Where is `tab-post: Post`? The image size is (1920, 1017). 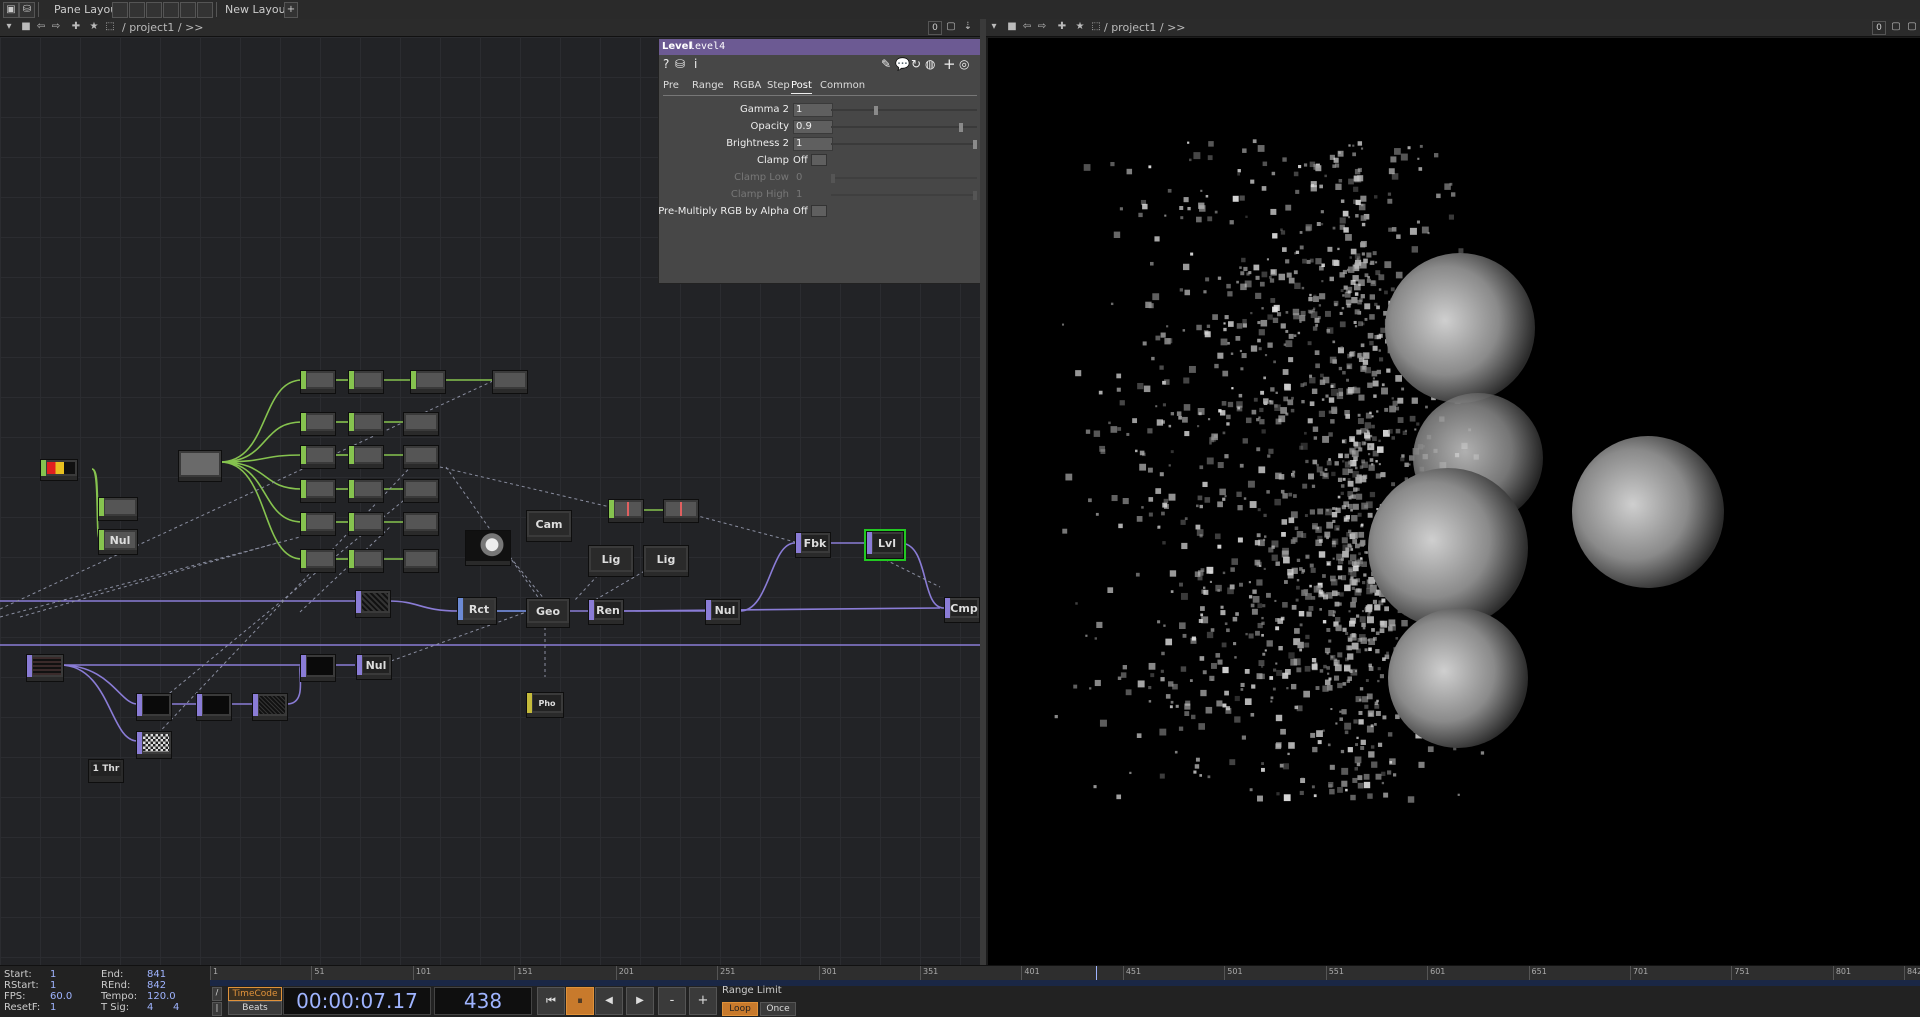 tab-post: Post is located at coordinates (801, 86).